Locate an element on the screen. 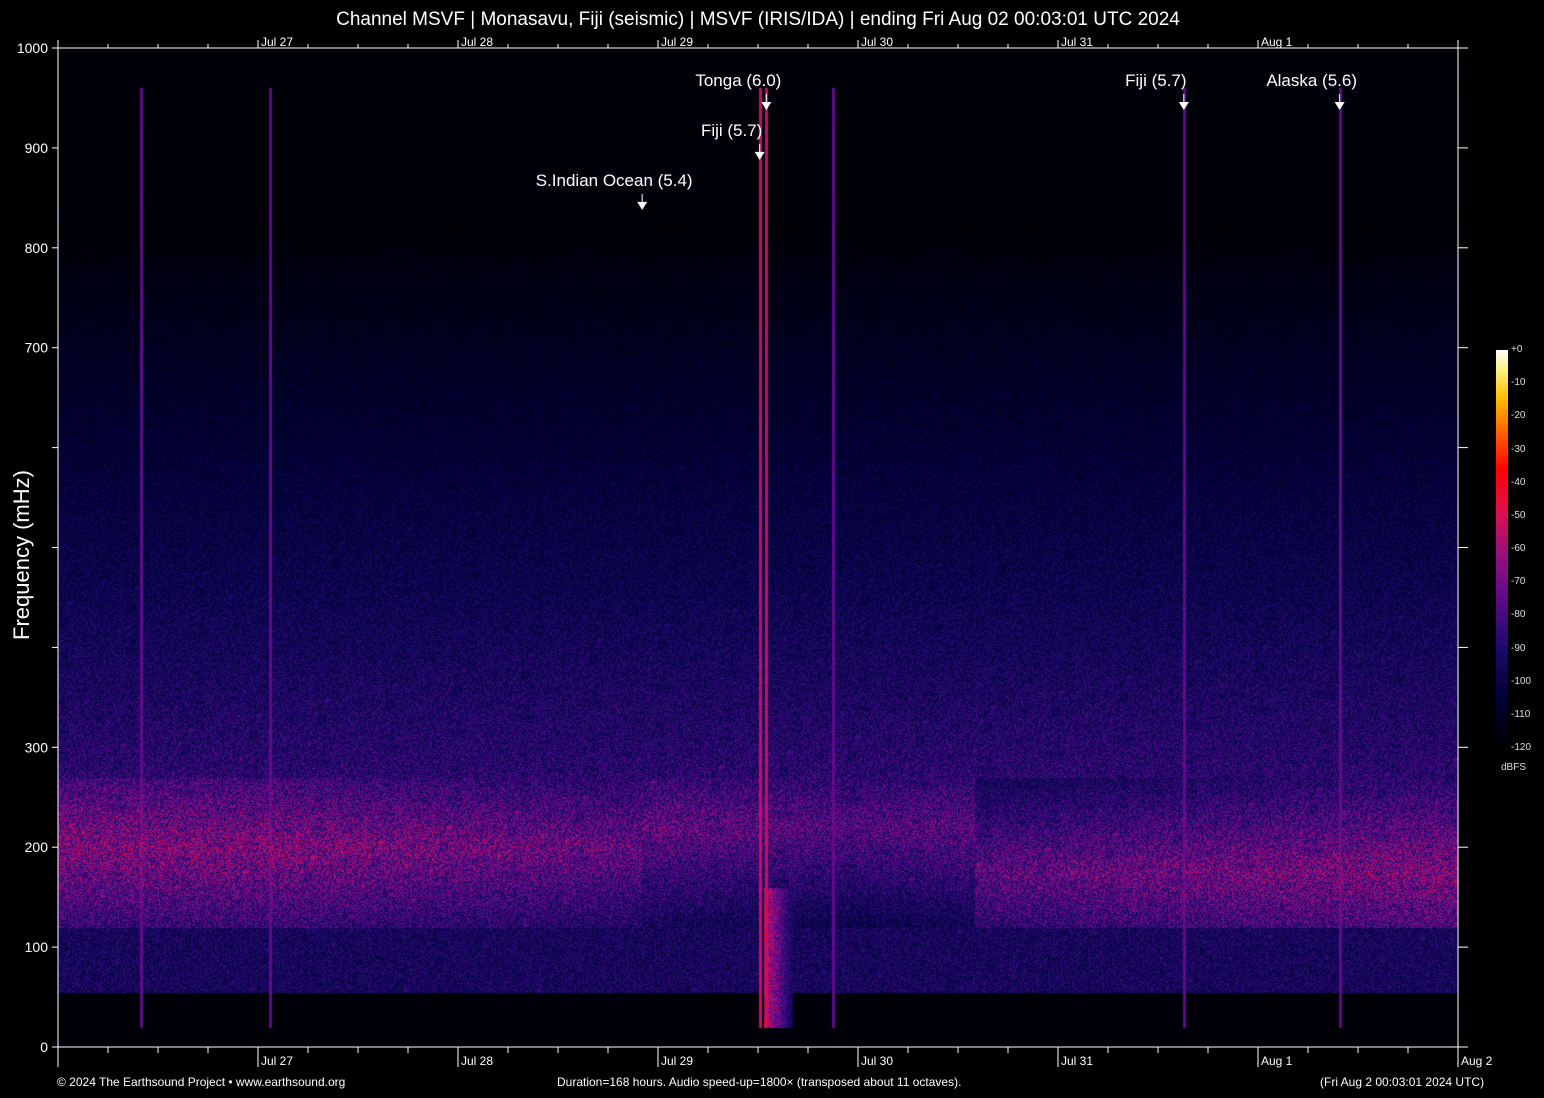 The height and width of the screenshot is (1098, 1544). x-tick-label-top: Jul 29 is located at coordinates (677, 42).